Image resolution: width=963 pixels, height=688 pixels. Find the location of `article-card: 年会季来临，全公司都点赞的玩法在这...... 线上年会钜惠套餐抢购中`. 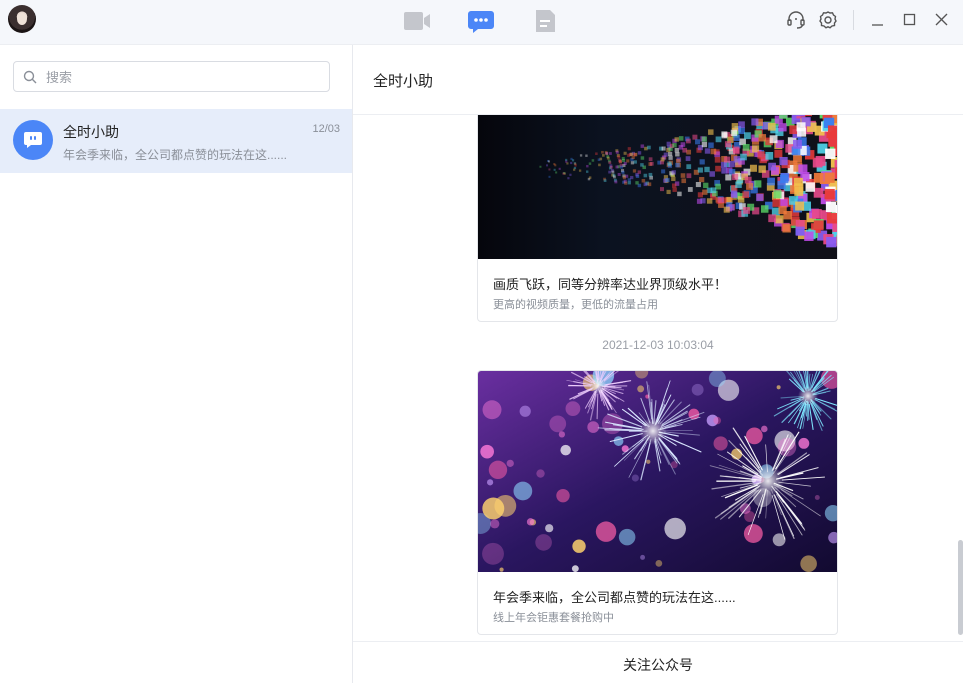

article-card: 年会季来临，全公司都点赞的玩法在这...... 线上年会钜惠套餐抢购中 is located at coordinates (657, 502).